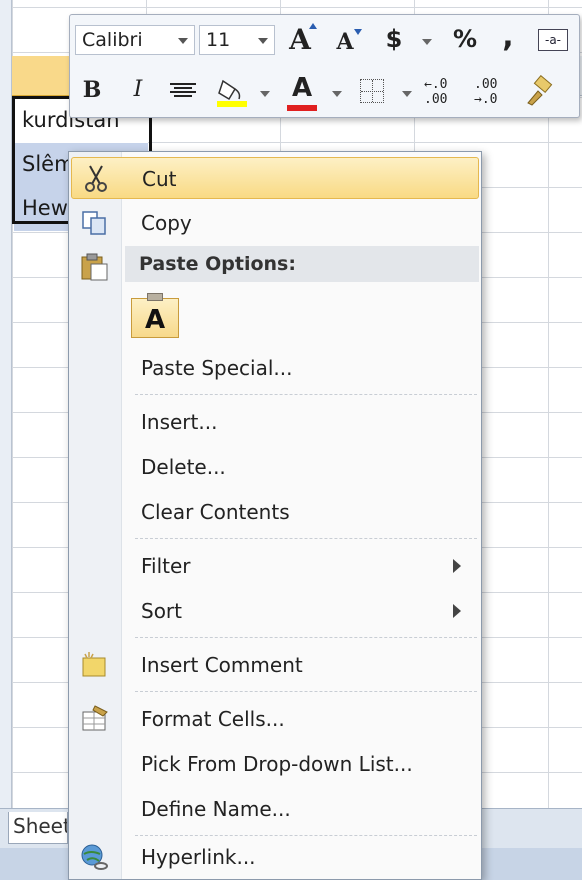 The height and width of the screenshot is (880, 582). What do you see at coordinates (6, 440) in the screenshot?
I see `row-header-strip` at bounding box center [6, 440].